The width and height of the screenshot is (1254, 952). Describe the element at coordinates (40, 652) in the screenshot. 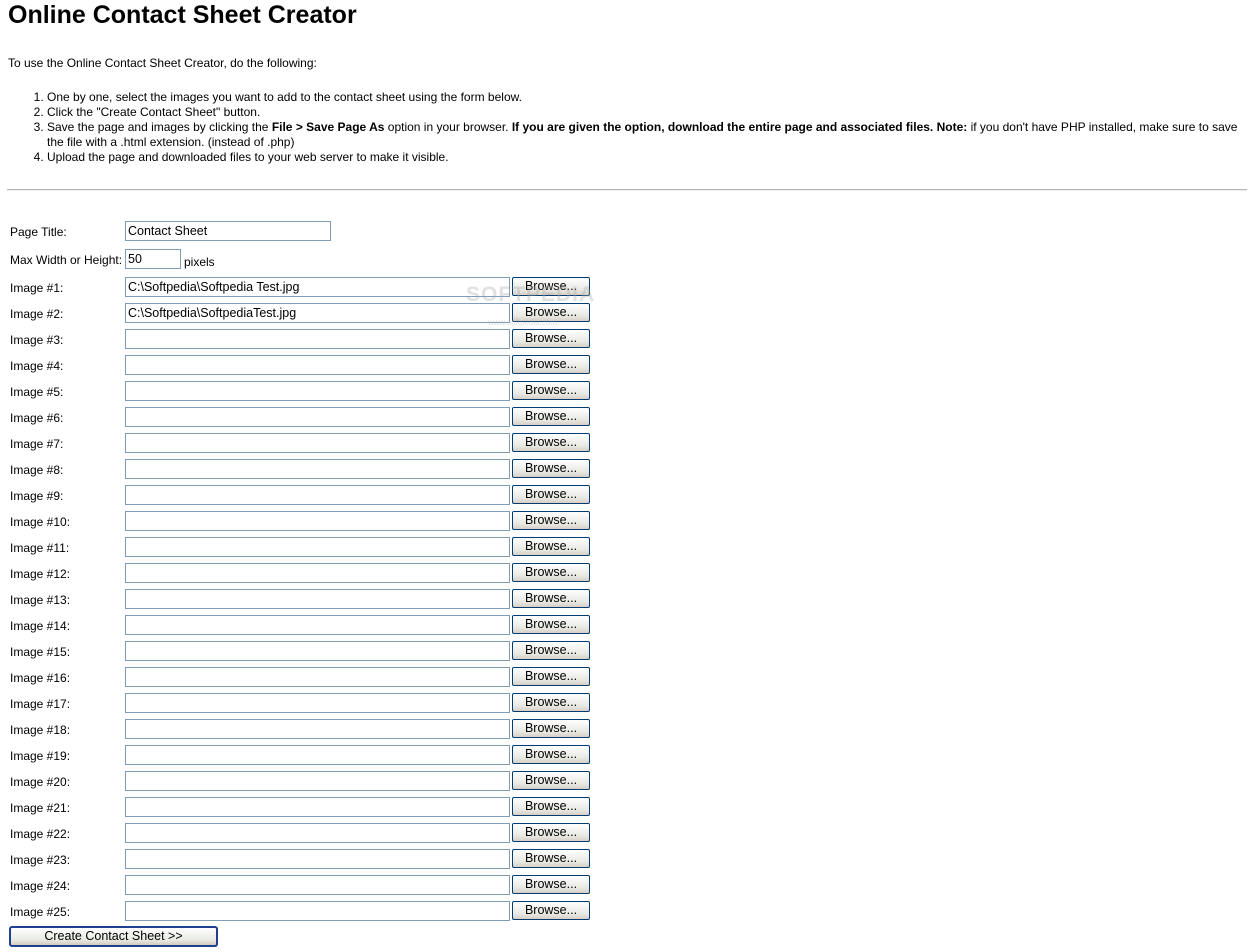

I see `image-label: Image #15:` at that location.